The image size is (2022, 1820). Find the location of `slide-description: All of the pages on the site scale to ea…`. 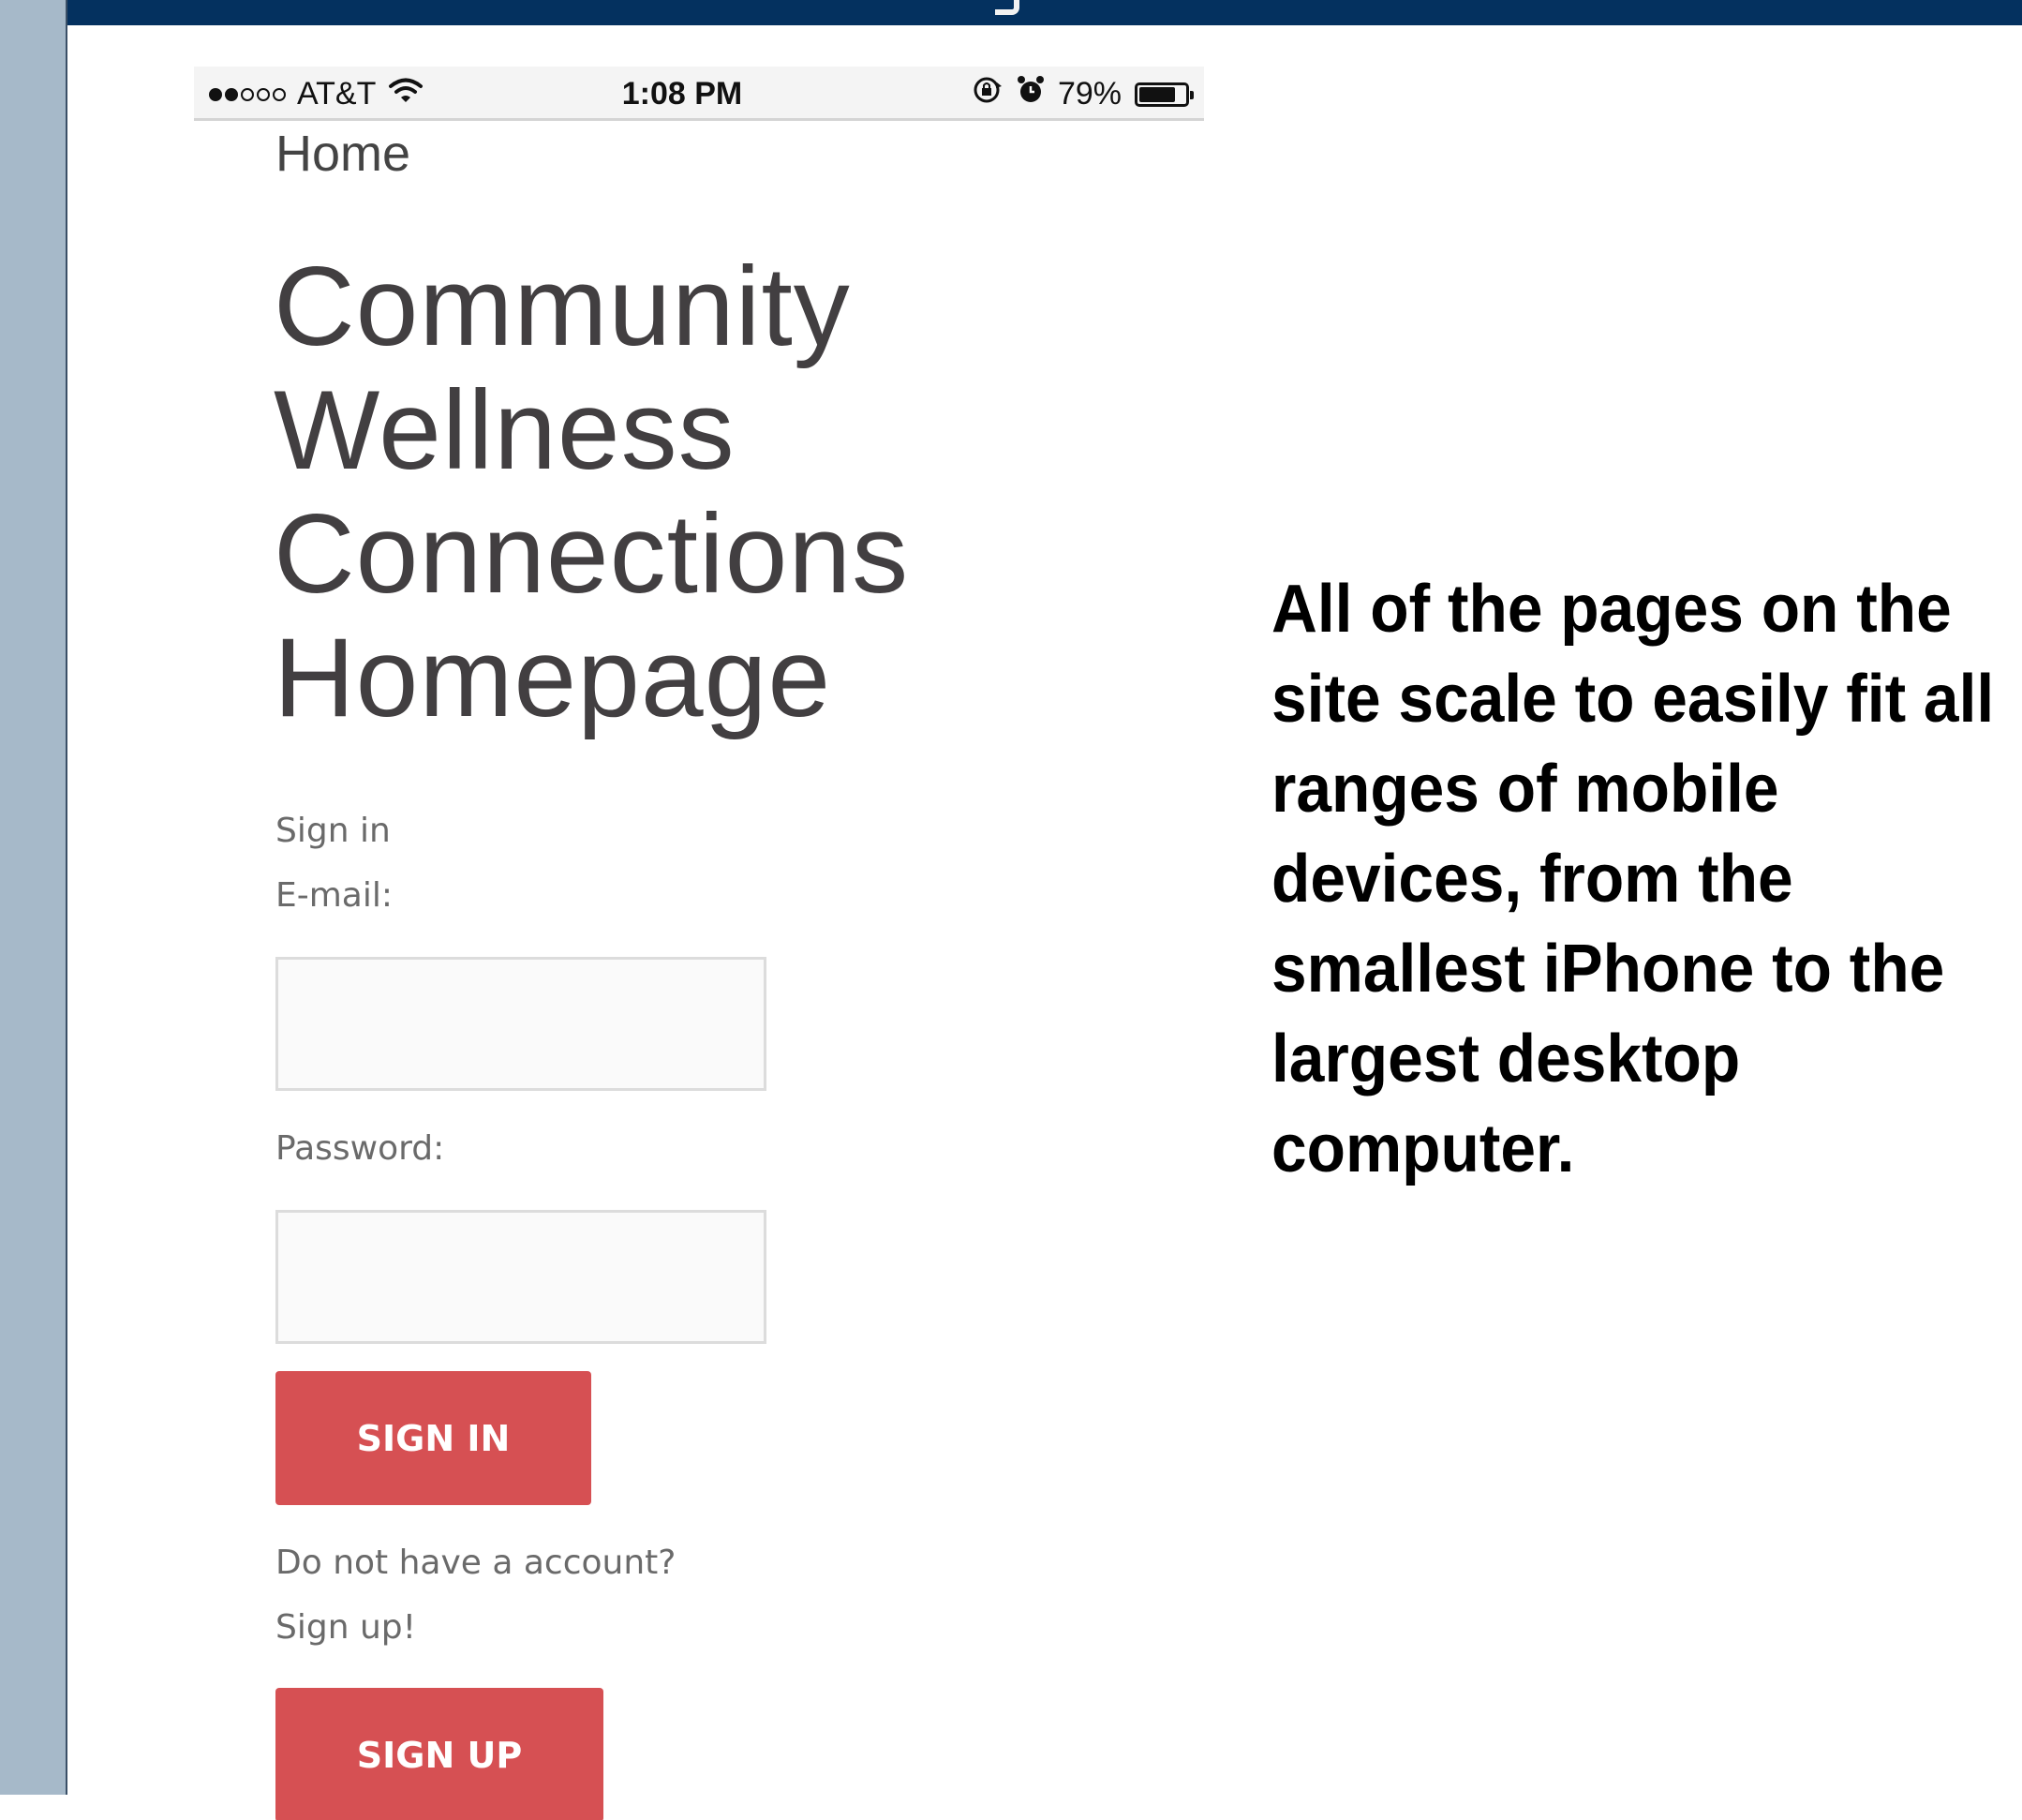

slide-description: All of the pages on the site scale to ea… is located at coordinates (1633, 879).